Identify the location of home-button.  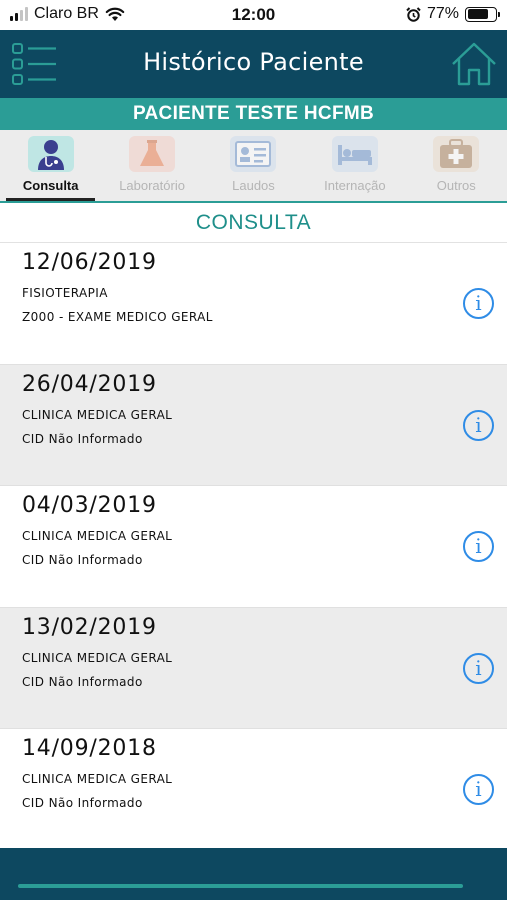
(474, 64).